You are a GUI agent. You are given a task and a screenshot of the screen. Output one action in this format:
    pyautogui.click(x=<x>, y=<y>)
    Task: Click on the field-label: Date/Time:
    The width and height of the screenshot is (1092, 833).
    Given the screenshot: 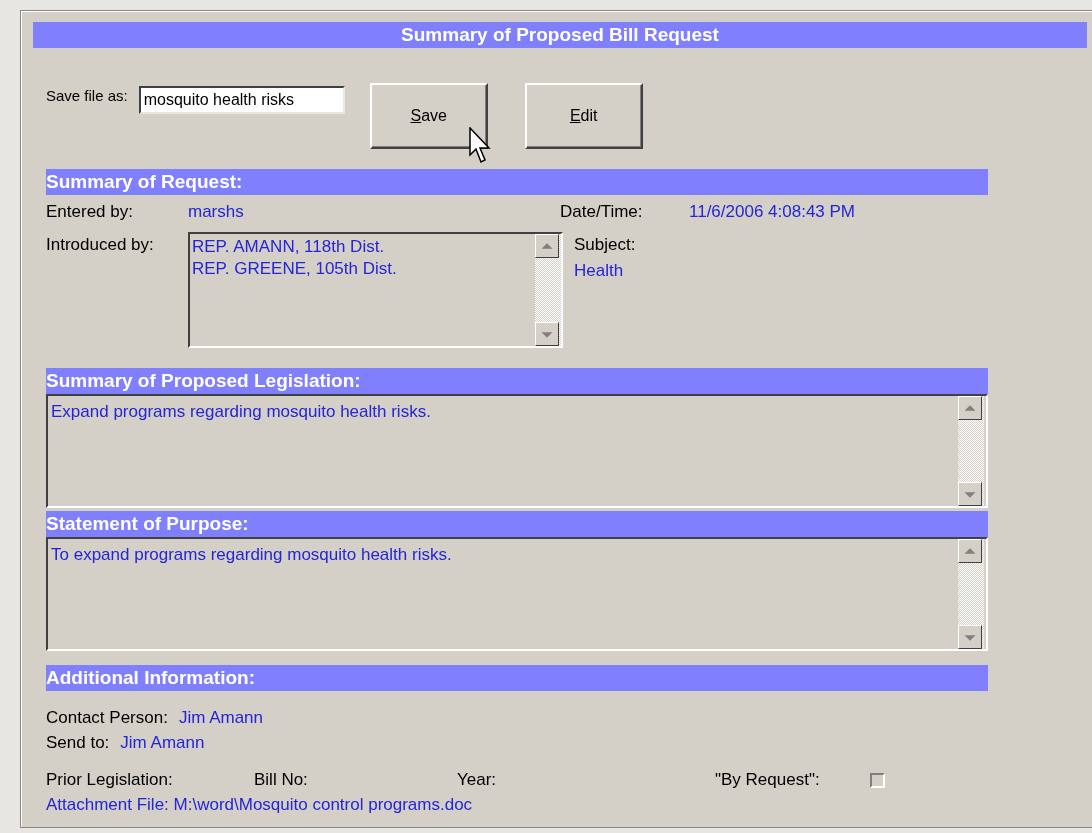 What is the action you would take?
    pyautogui.click(x=602, y=212)
    